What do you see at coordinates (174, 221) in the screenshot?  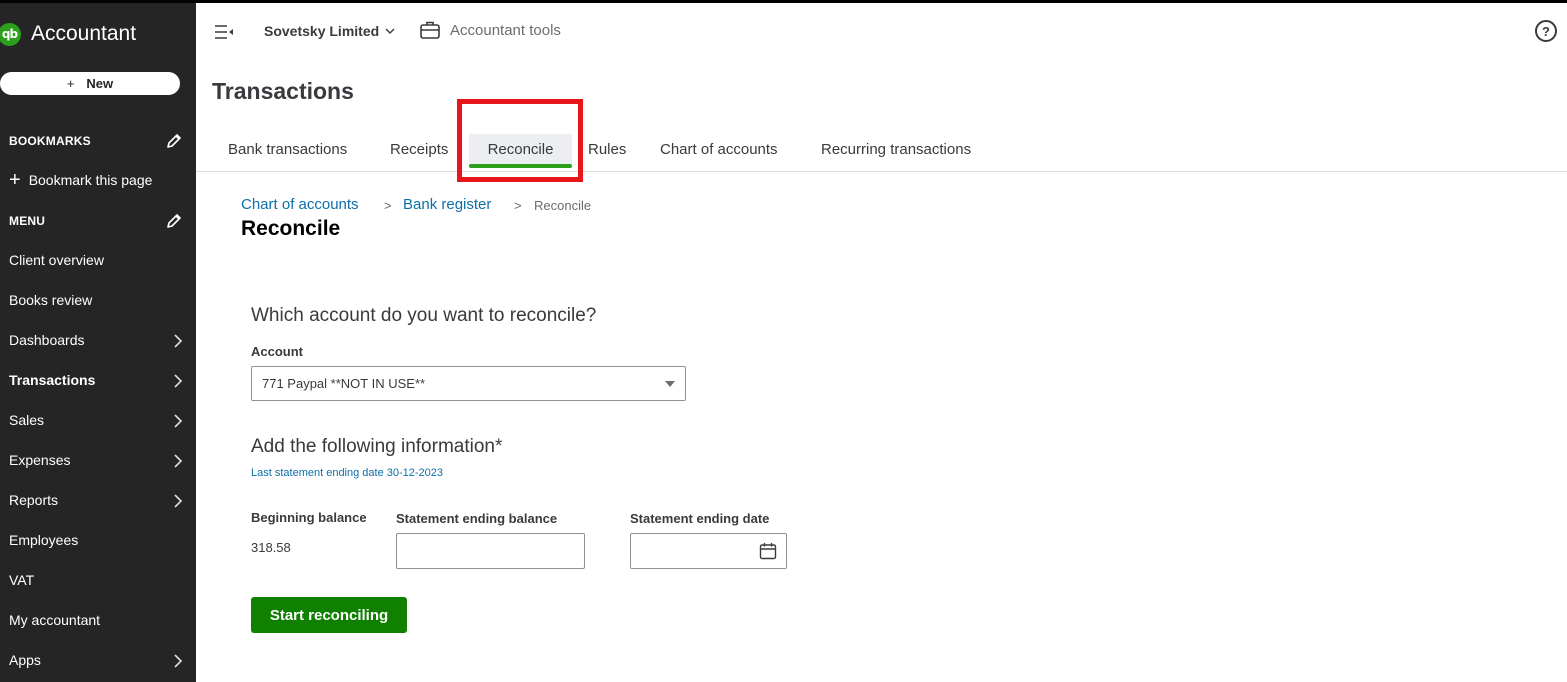 I see `edit-menu-pencil-icon` at bounding box center [174, 221].